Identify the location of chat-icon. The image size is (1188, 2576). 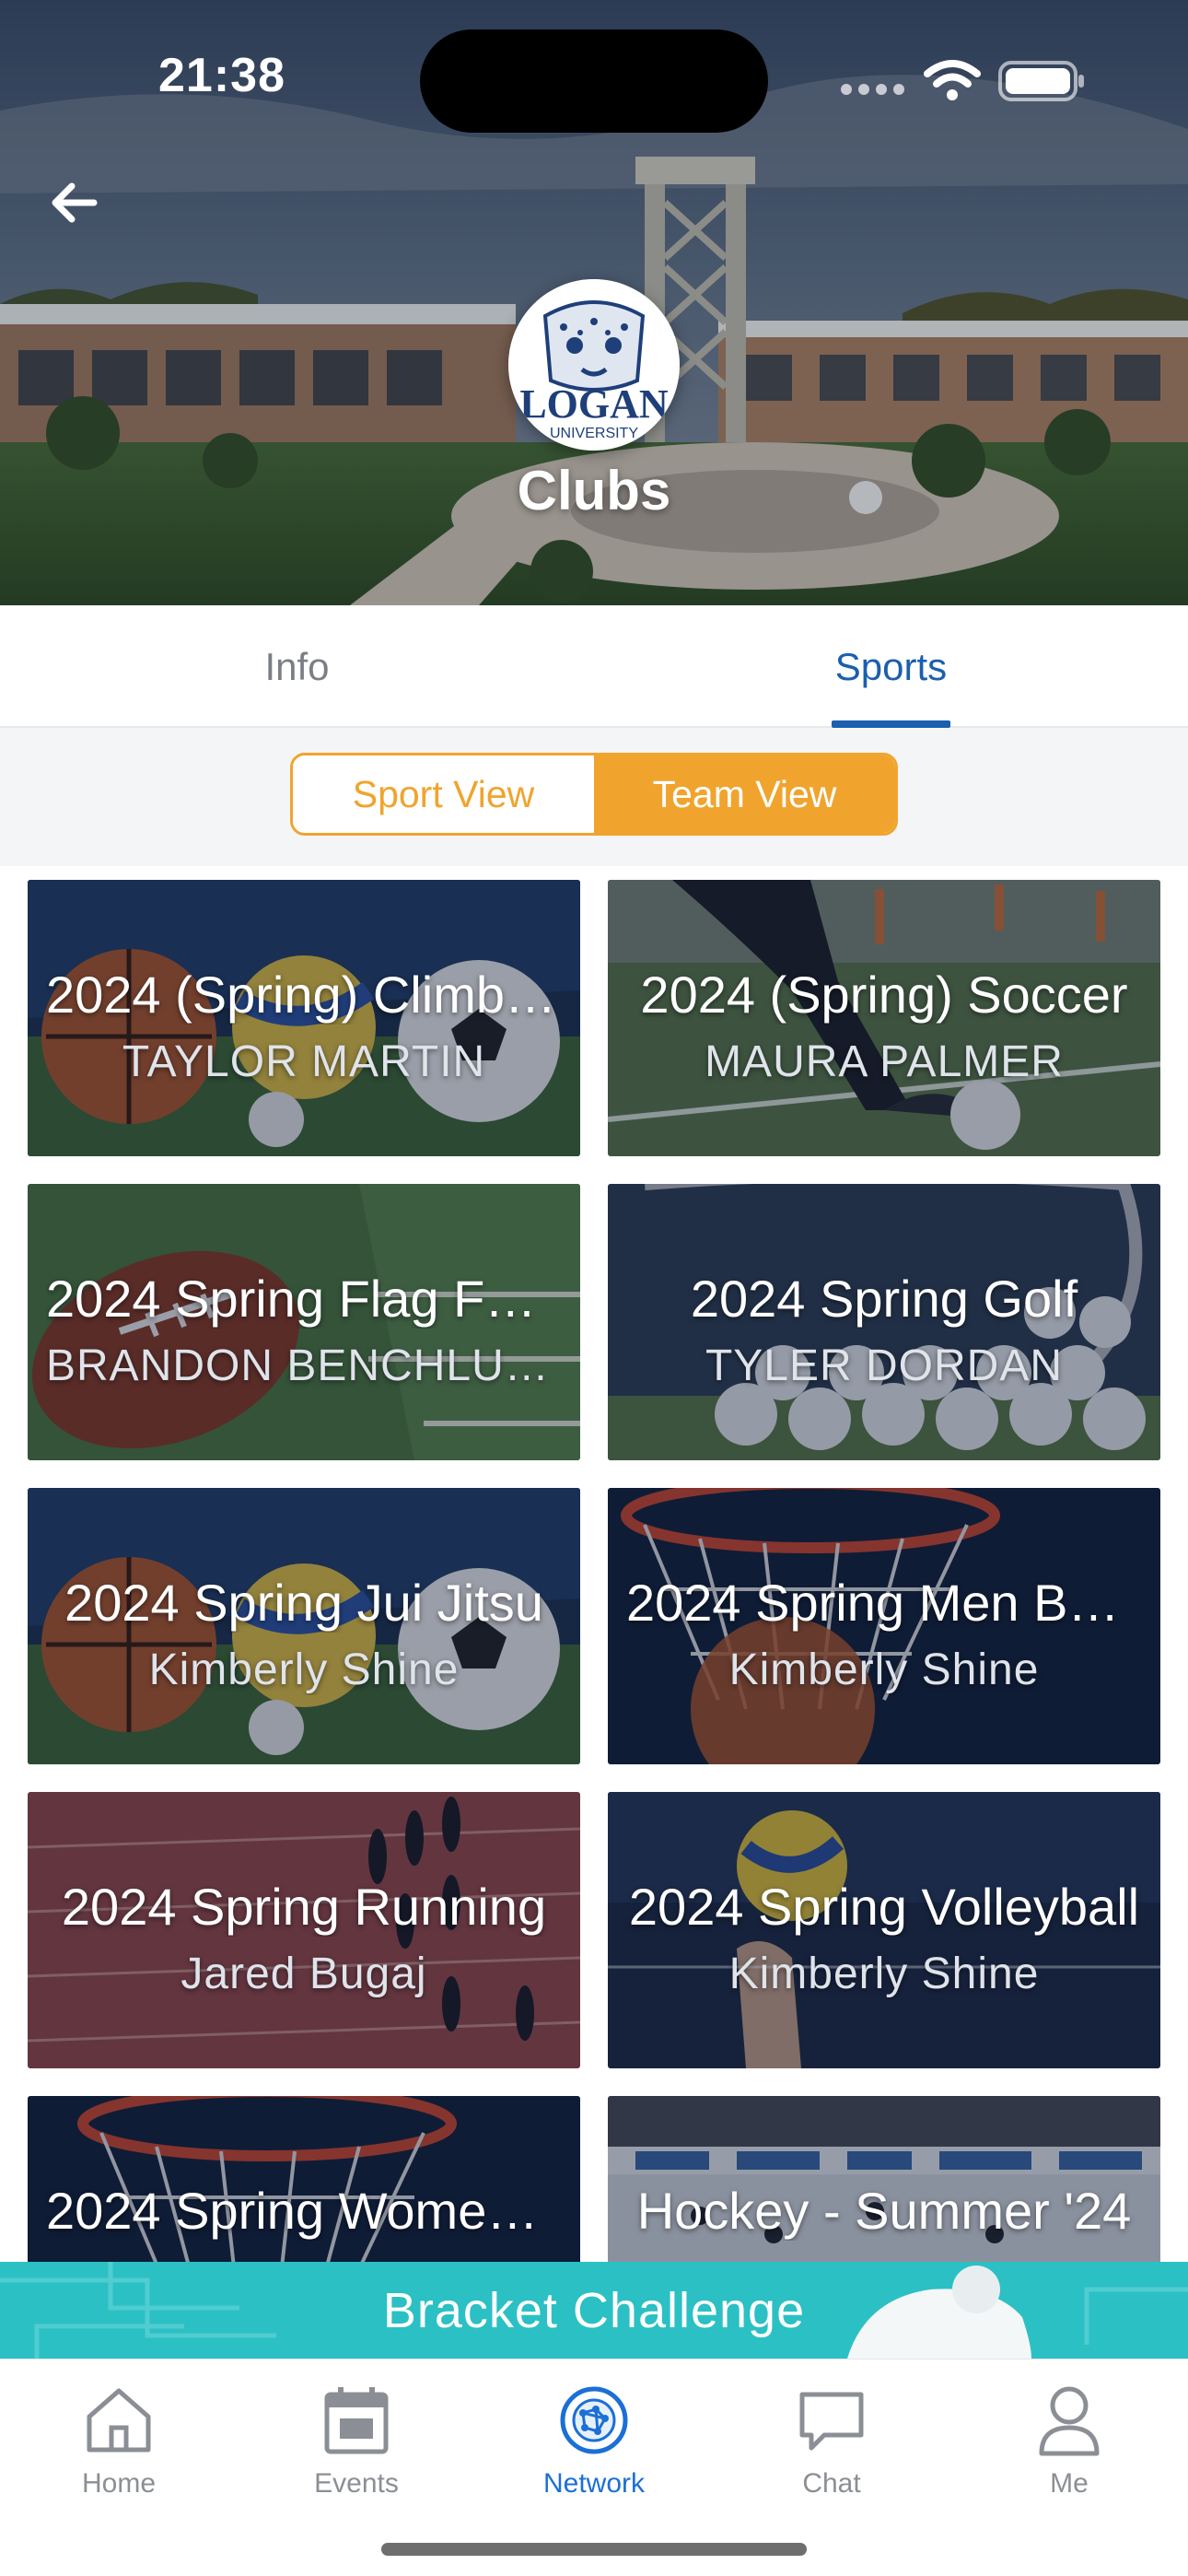
(831, 2421).